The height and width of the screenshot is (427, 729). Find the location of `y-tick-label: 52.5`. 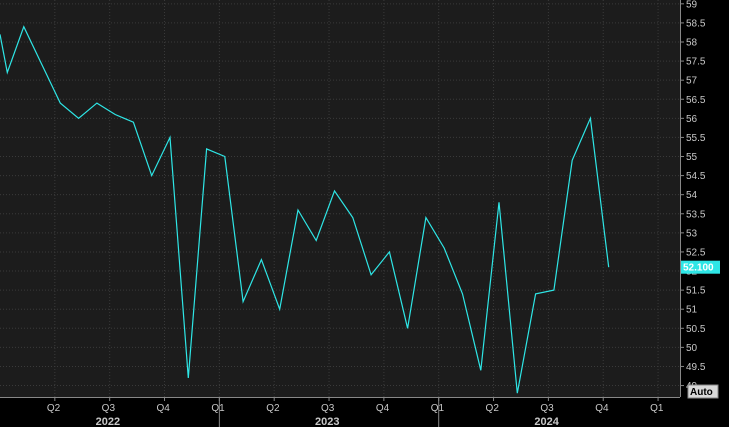

y-tick-label: 52.5 is located at coordinates (696, 252).